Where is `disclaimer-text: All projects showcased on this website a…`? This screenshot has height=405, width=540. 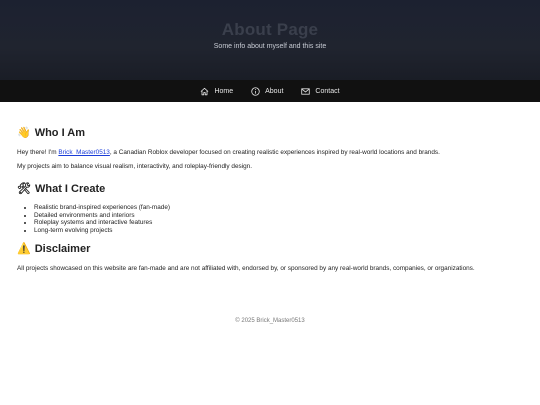 disclaimer-text: All projects showcased on this website a… is located at coordinates (246, 268).